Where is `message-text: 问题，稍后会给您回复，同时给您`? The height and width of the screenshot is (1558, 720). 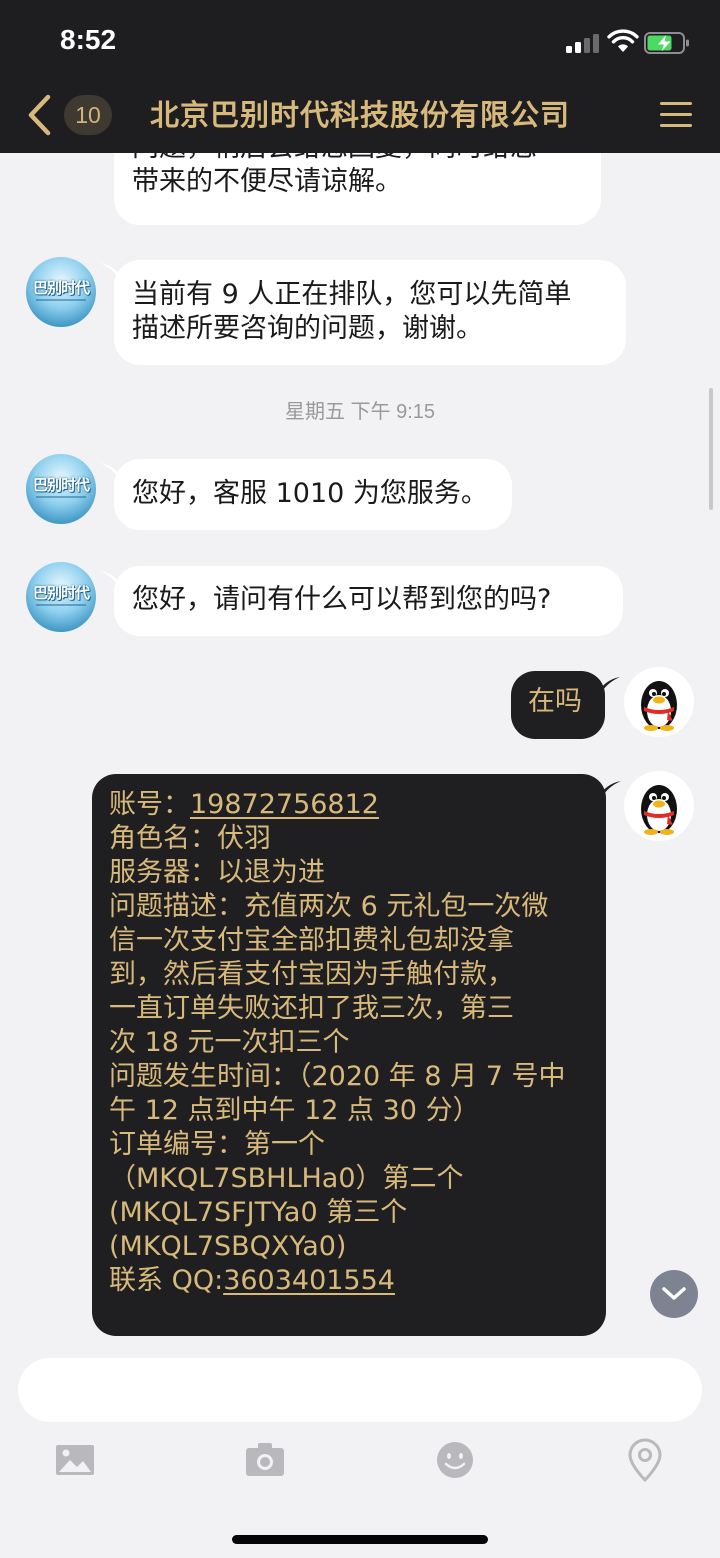
message-text: 问题，稍后会给您回复，同时给您 is located at coordinates (357, 159).